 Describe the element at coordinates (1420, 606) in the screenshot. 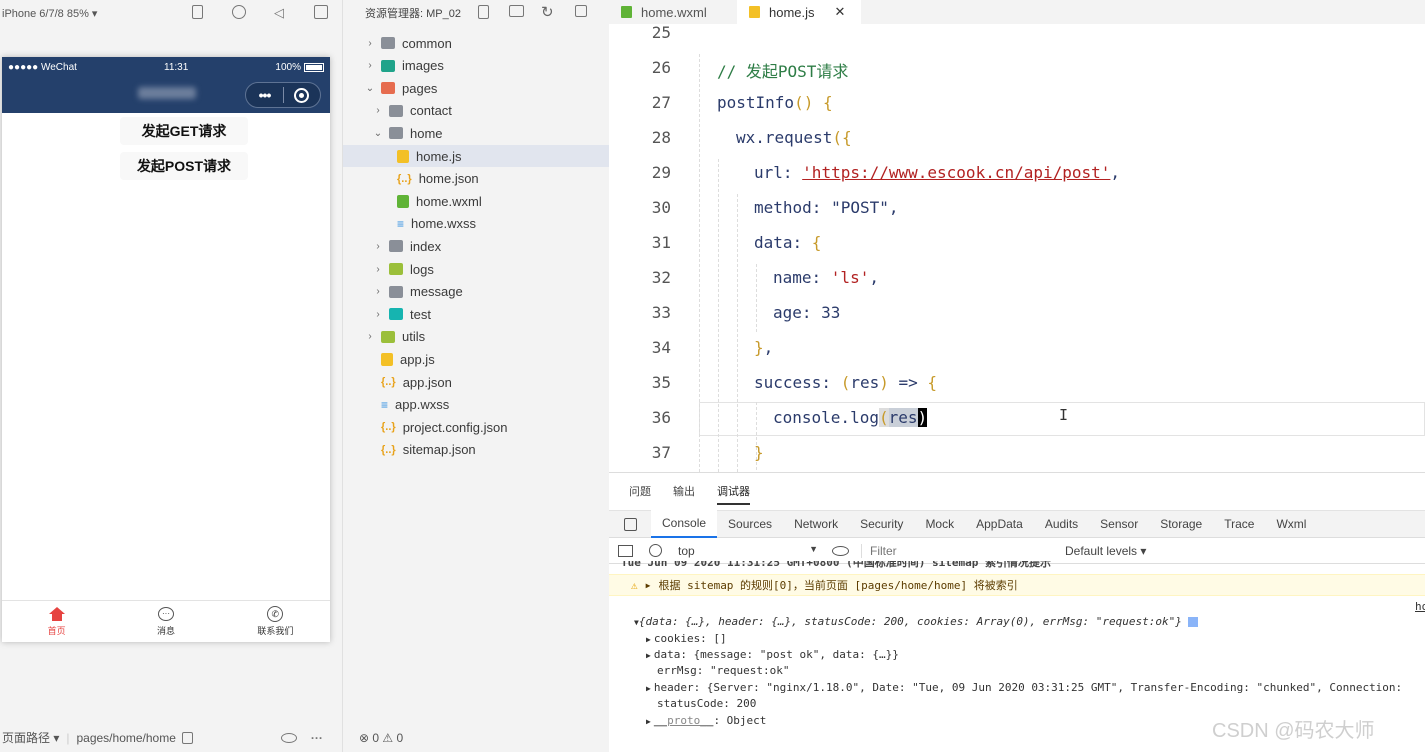

I see `log-source-link: ho` at that location.